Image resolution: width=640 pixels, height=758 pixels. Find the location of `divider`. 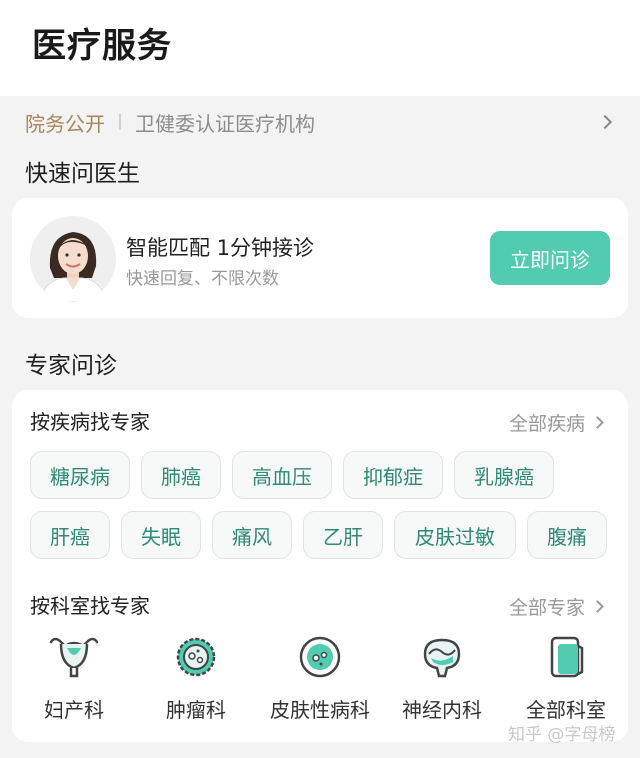

divider is located at coordinates (120, 122).